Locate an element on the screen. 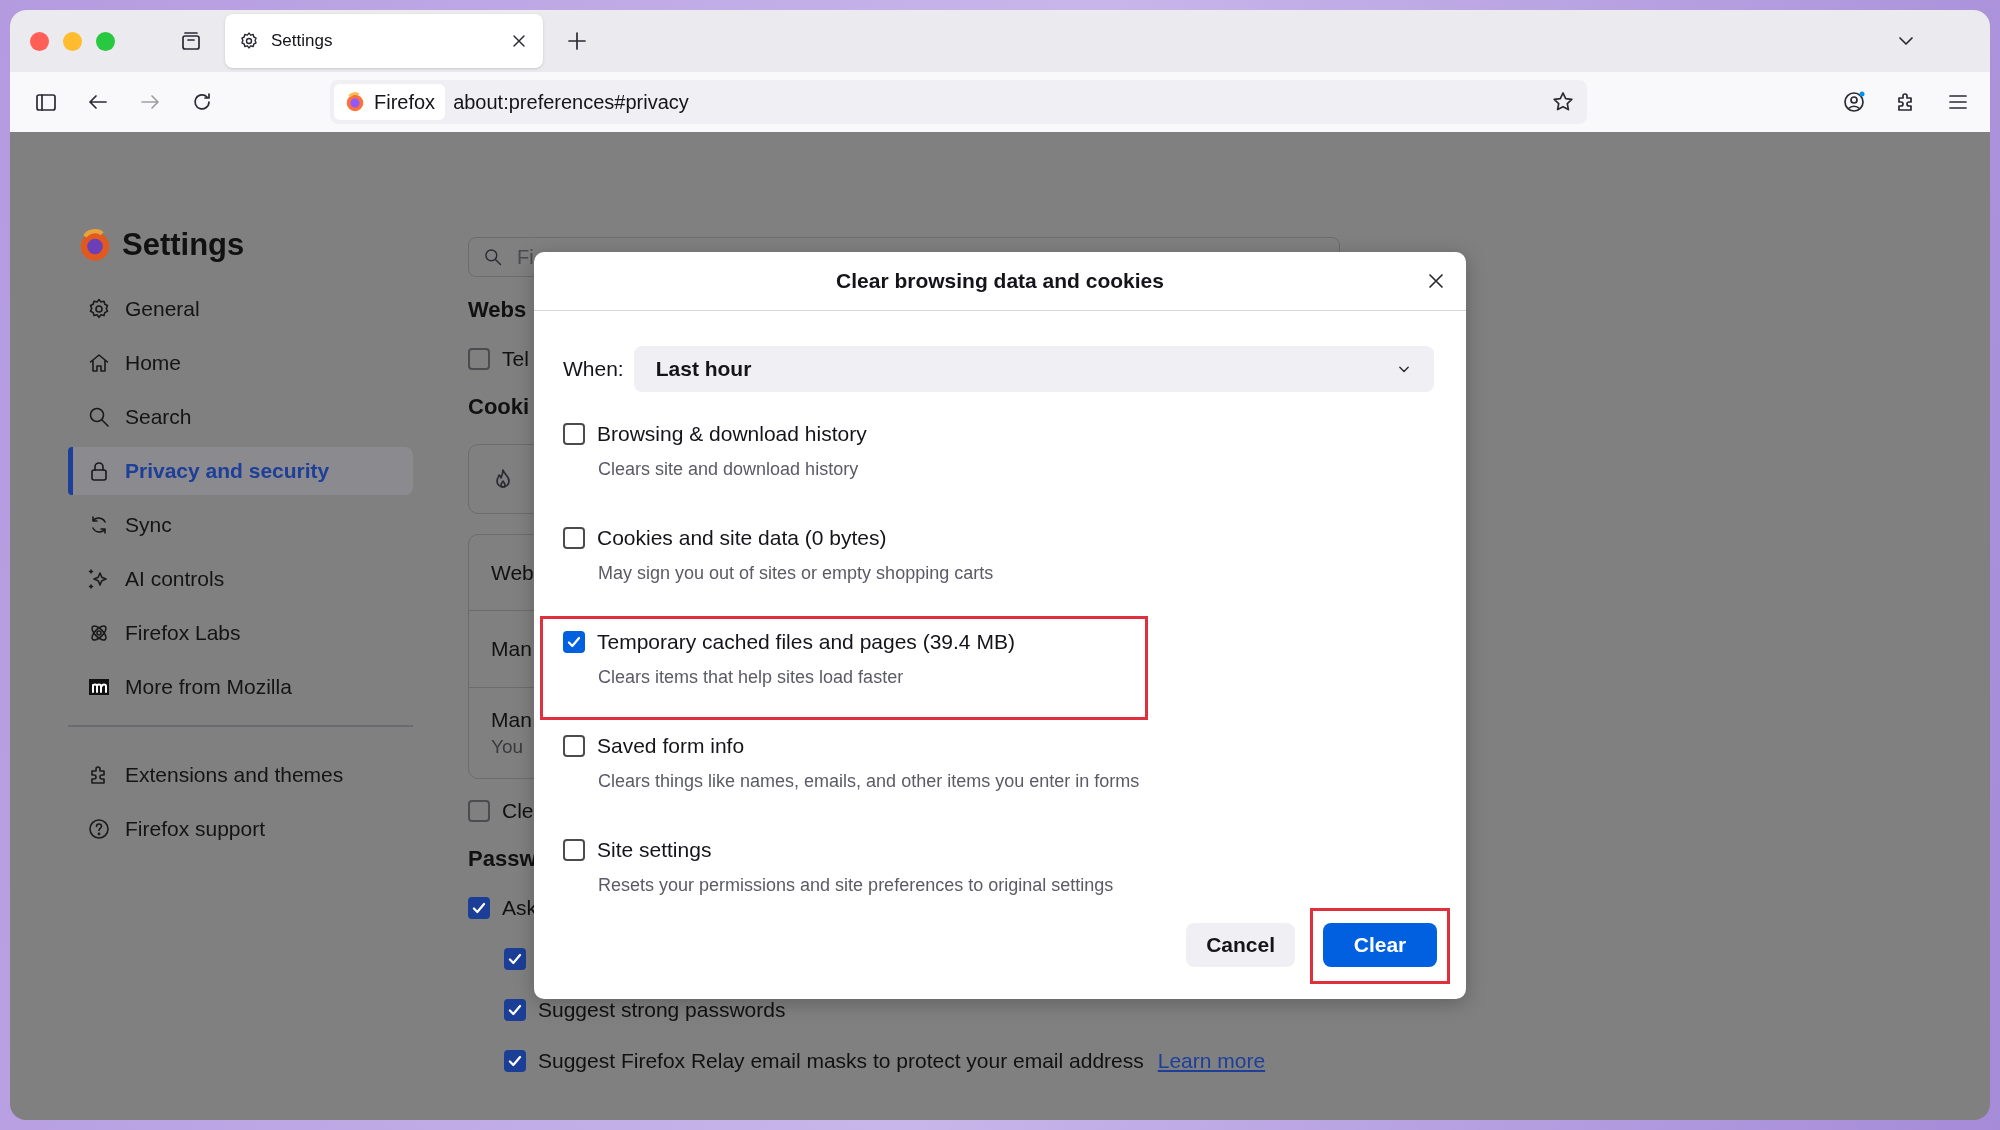  option-description: May sign you out of sites or empty shopping carts is located at coordinates (796, 573).